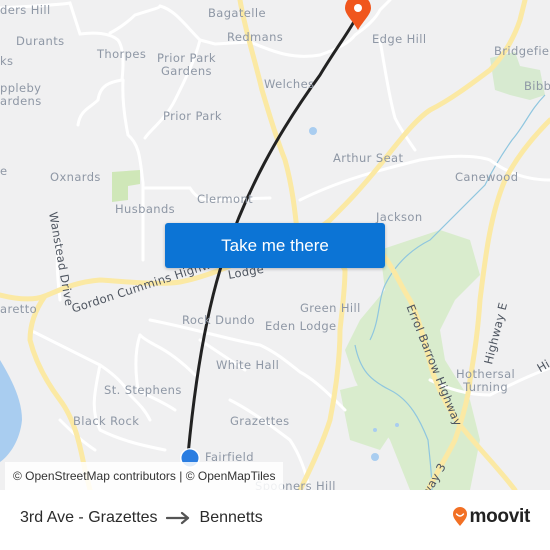  I want to click on place-label: Thorpes, so click(122, 54).